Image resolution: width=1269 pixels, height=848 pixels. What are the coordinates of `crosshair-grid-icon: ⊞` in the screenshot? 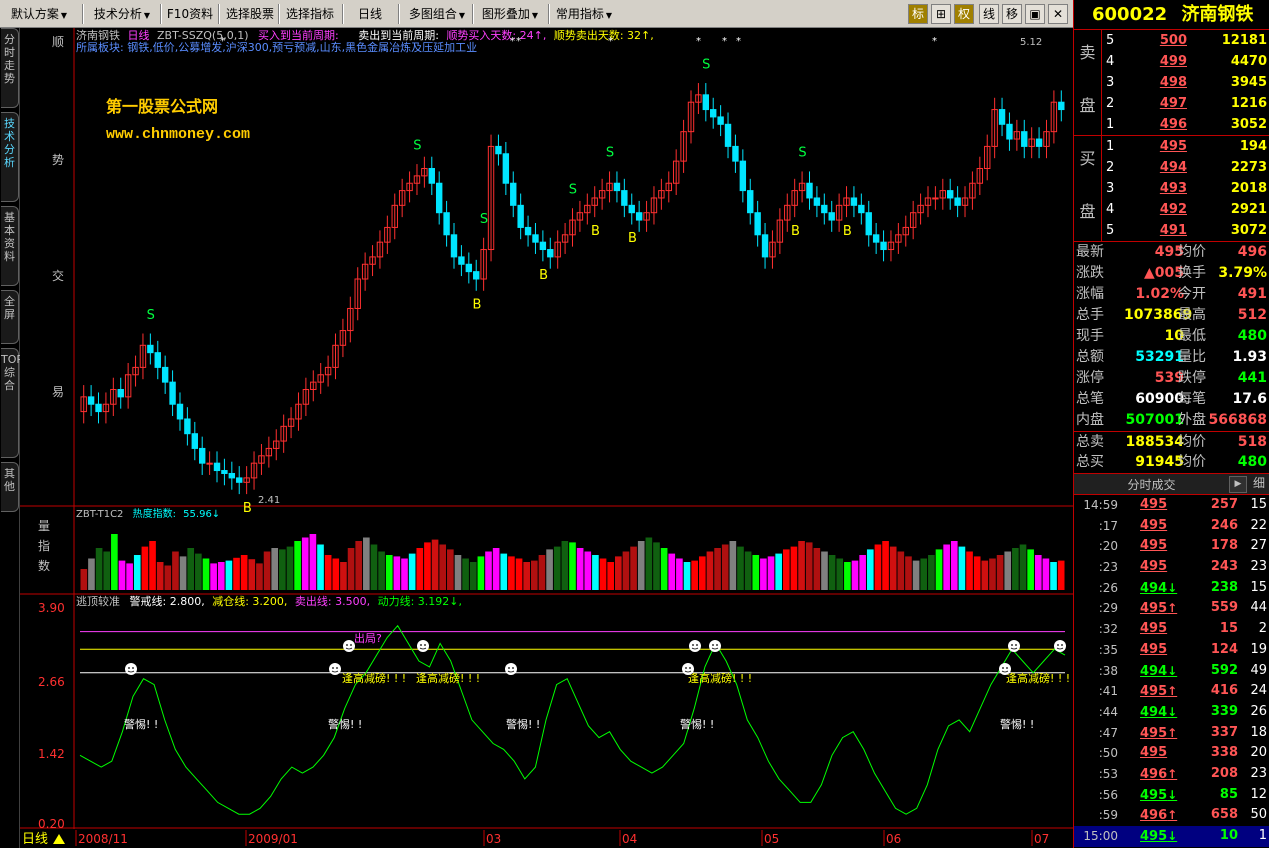 It's located at (941, 14).